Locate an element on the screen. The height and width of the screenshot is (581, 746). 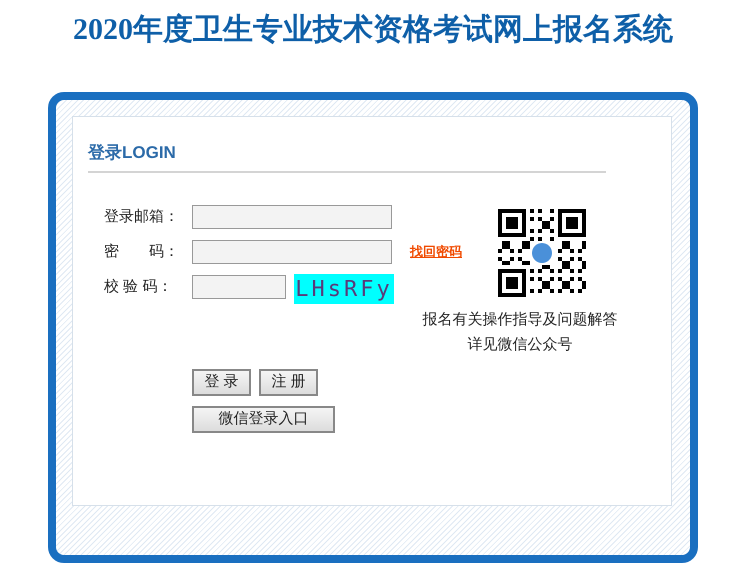
field-label: 校 验 码： is located at coordinates (139, 286).